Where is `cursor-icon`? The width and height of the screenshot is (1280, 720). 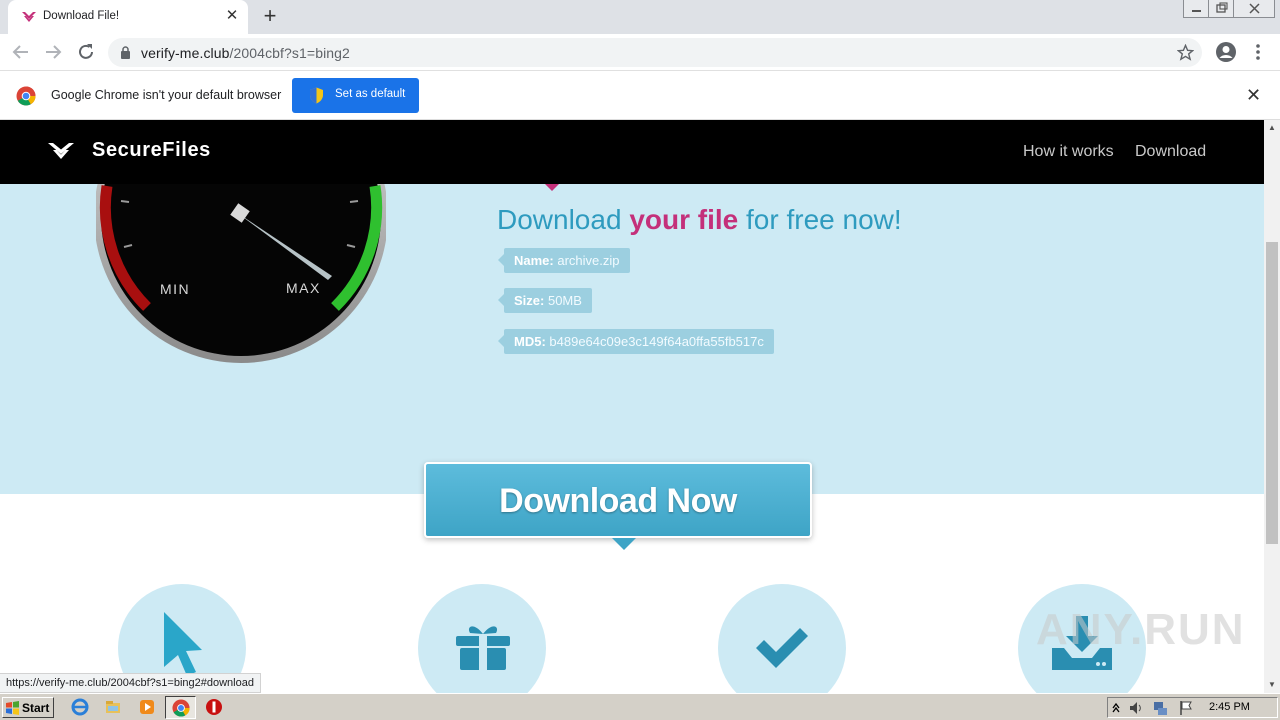
cursor-icon is located at coordinates (183, 644).